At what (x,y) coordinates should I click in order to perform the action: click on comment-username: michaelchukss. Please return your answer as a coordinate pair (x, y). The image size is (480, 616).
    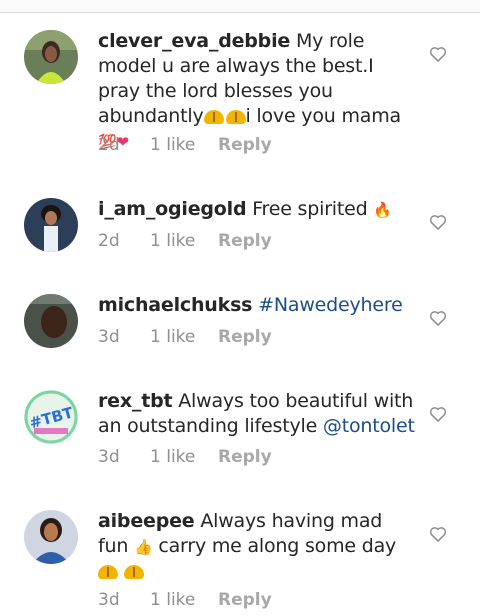
    Looking at the image, I should click on (175, 305).